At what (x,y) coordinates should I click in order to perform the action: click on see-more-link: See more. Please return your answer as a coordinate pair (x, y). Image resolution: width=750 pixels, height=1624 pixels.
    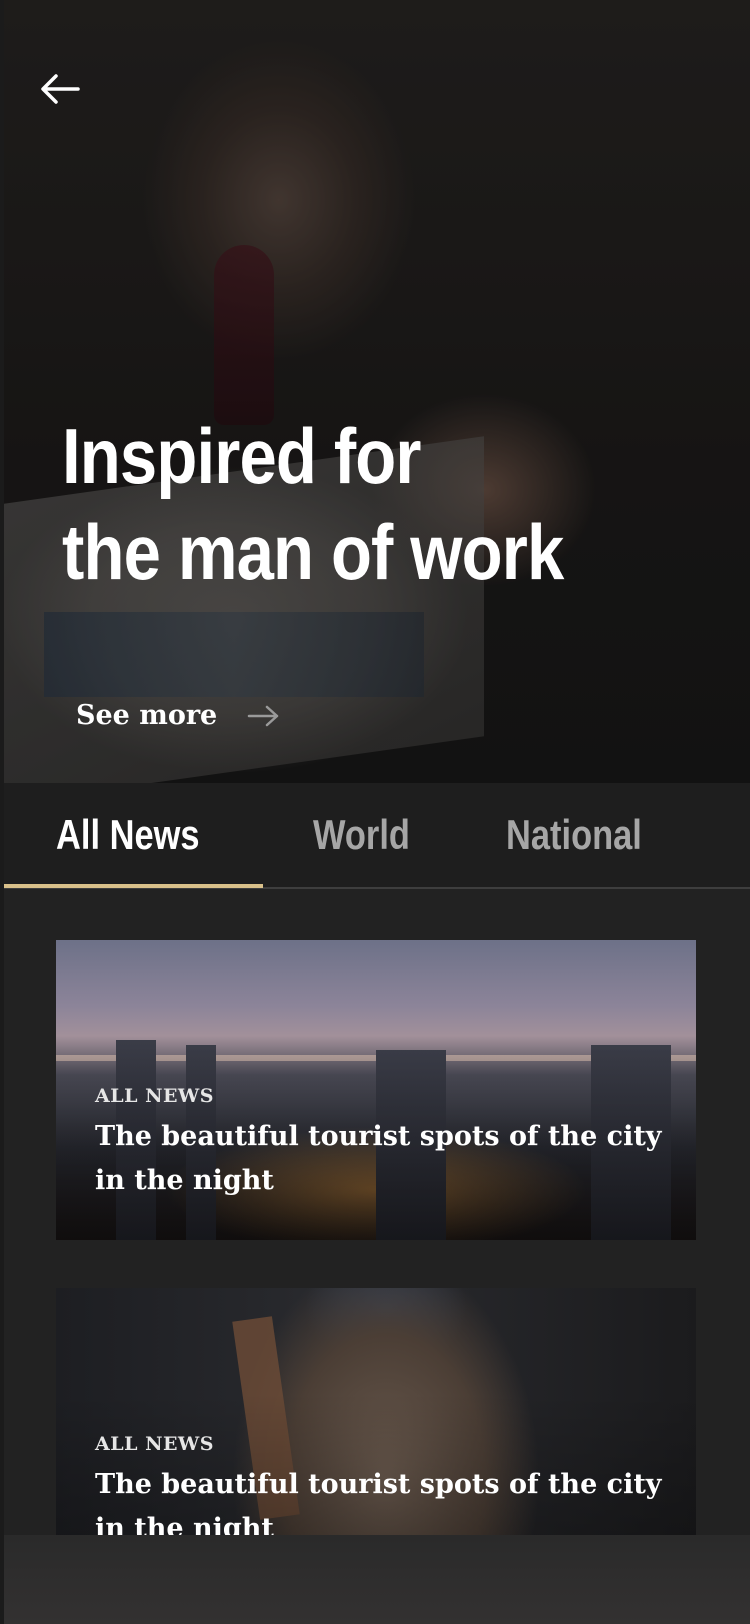
    Looking at the image, I should click on (178, 715).